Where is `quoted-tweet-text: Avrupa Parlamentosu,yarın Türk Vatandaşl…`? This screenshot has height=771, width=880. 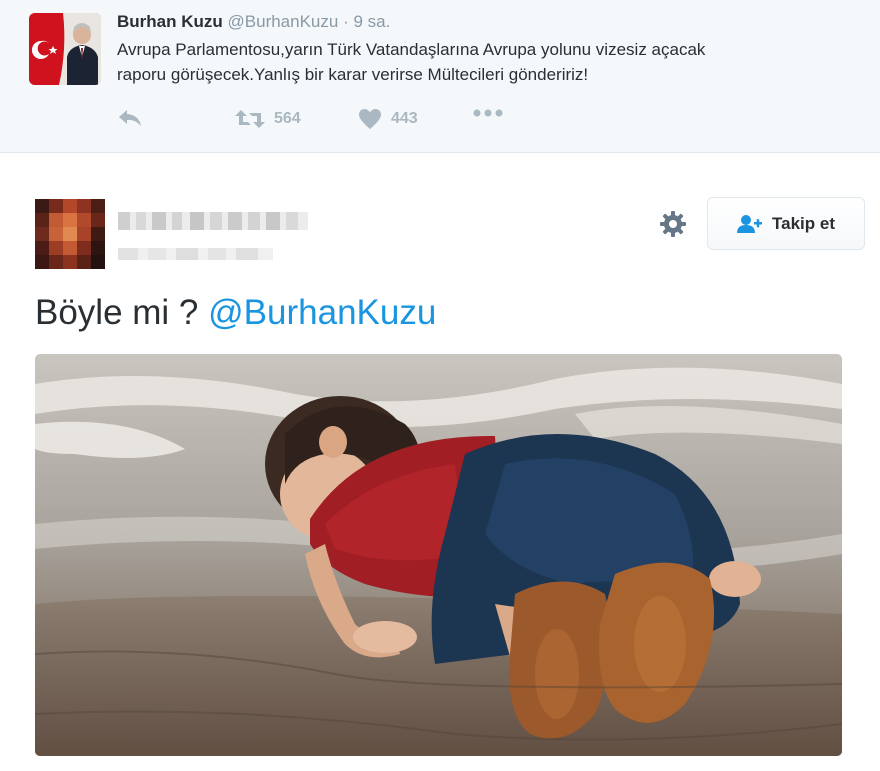 quoted-tweet-text: Avrupa Parlamentosu,yarın Türk Vatandaşl… is located at coordinates (487, 62).